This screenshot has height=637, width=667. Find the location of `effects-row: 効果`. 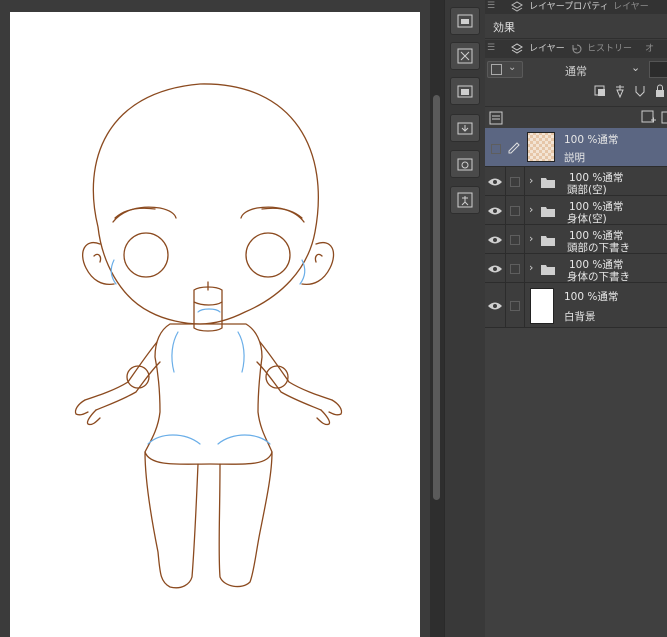

effects-row: 効果 is located at coordinates (576, 26).